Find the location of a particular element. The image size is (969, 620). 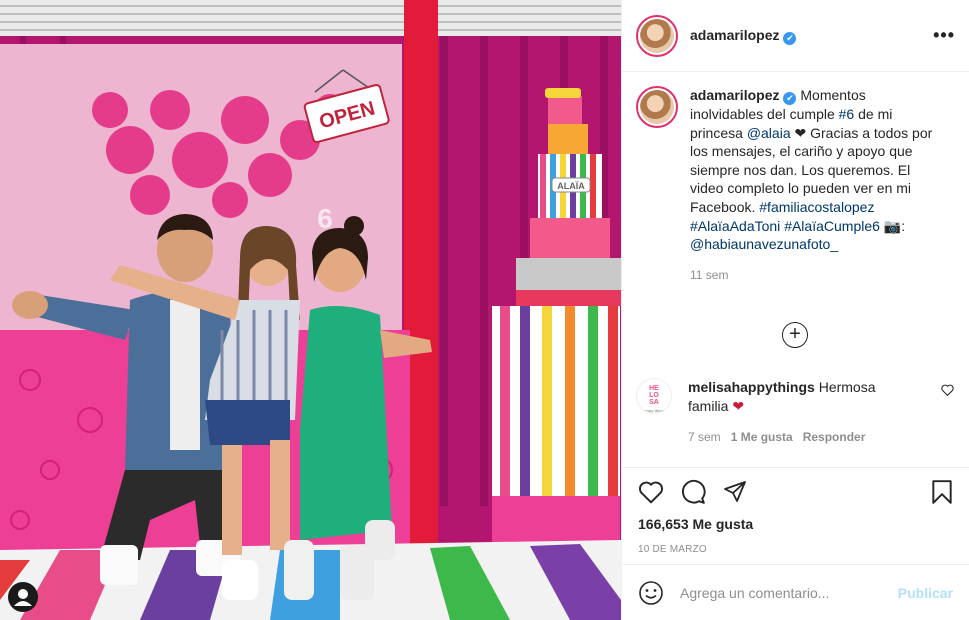

comment-likes: 1 Me gusta is located at coordinates (762, 437).